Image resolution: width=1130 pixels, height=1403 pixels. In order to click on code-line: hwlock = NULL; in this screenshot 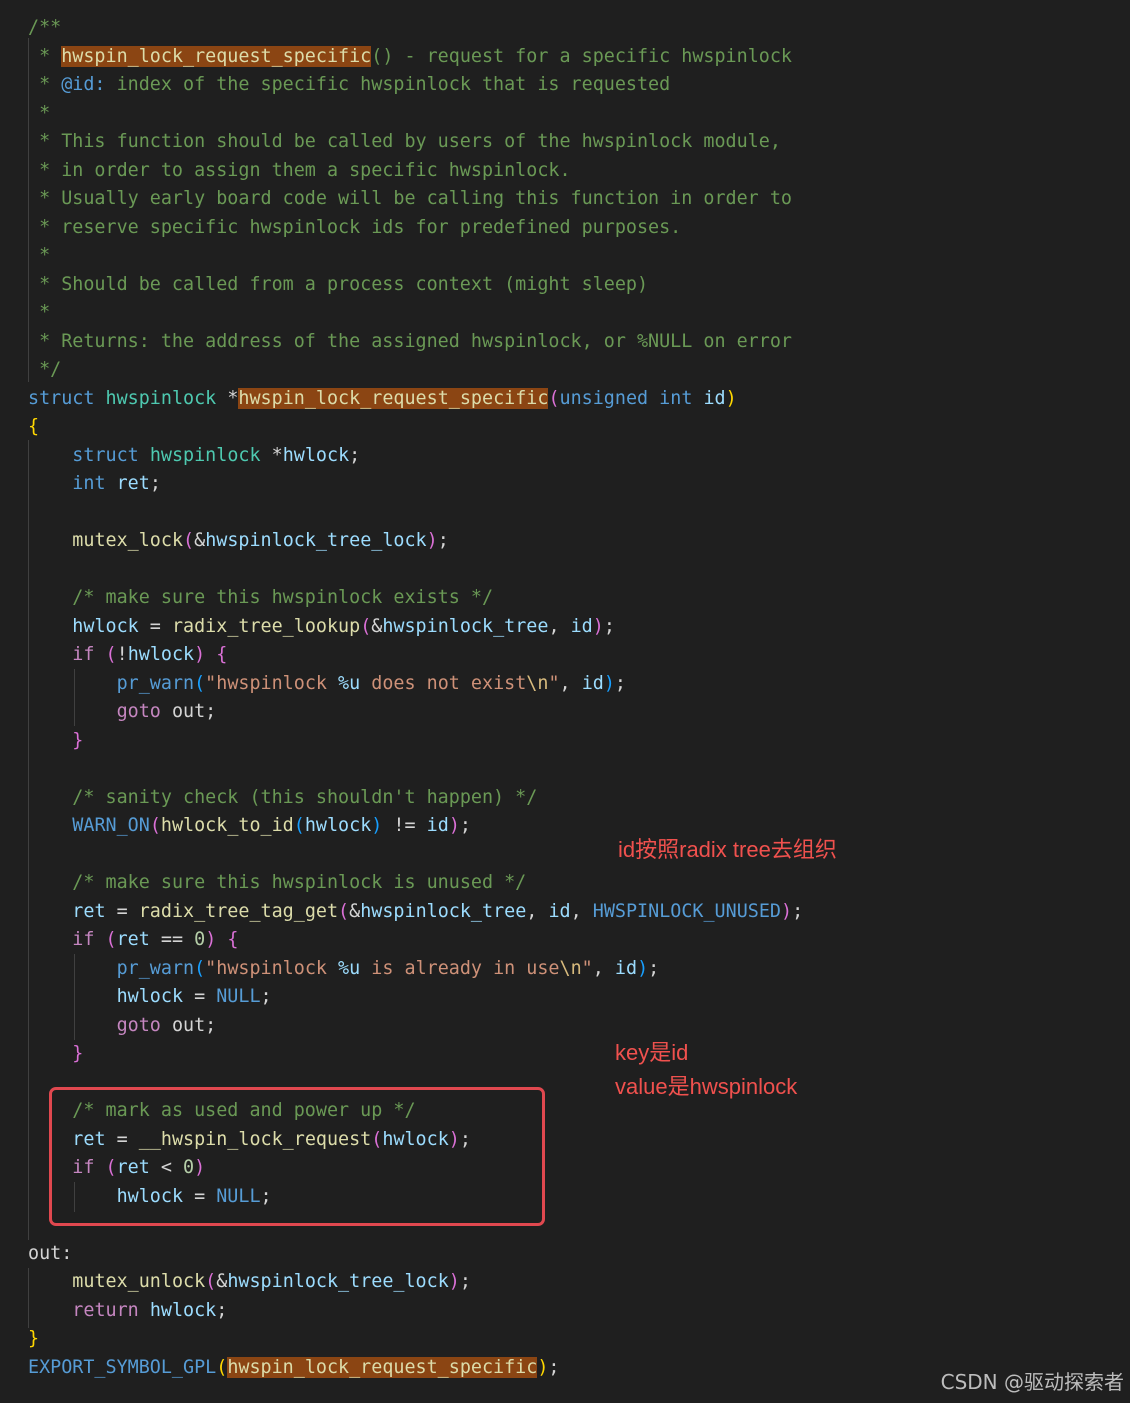, I will do `click(150, 997)`.